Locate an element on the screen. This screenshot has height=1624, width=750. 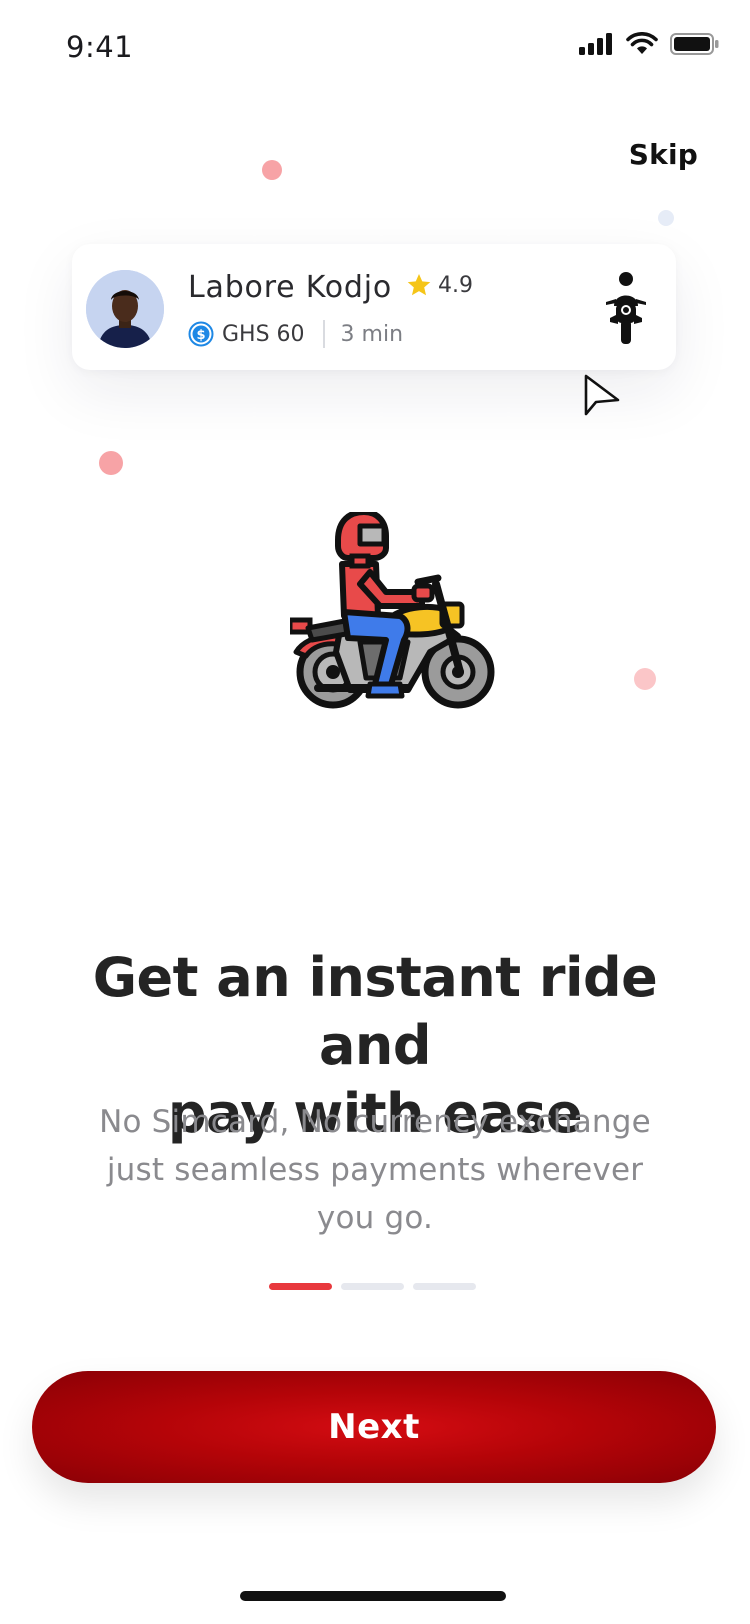
fare-amount: GHS 60 is located at coordinates (263, 334).